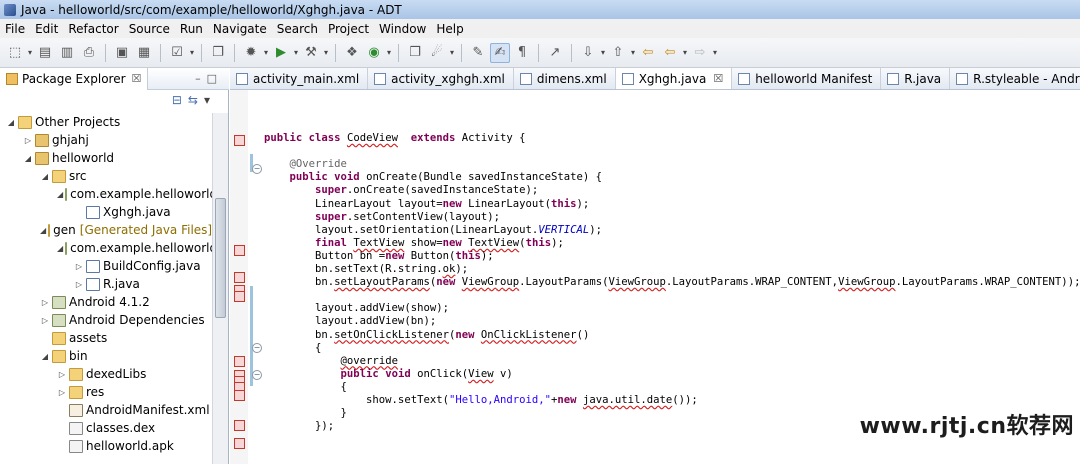 The image size is (1080, 464). I want to click on editor-tab: R.java, so click(916, 78).